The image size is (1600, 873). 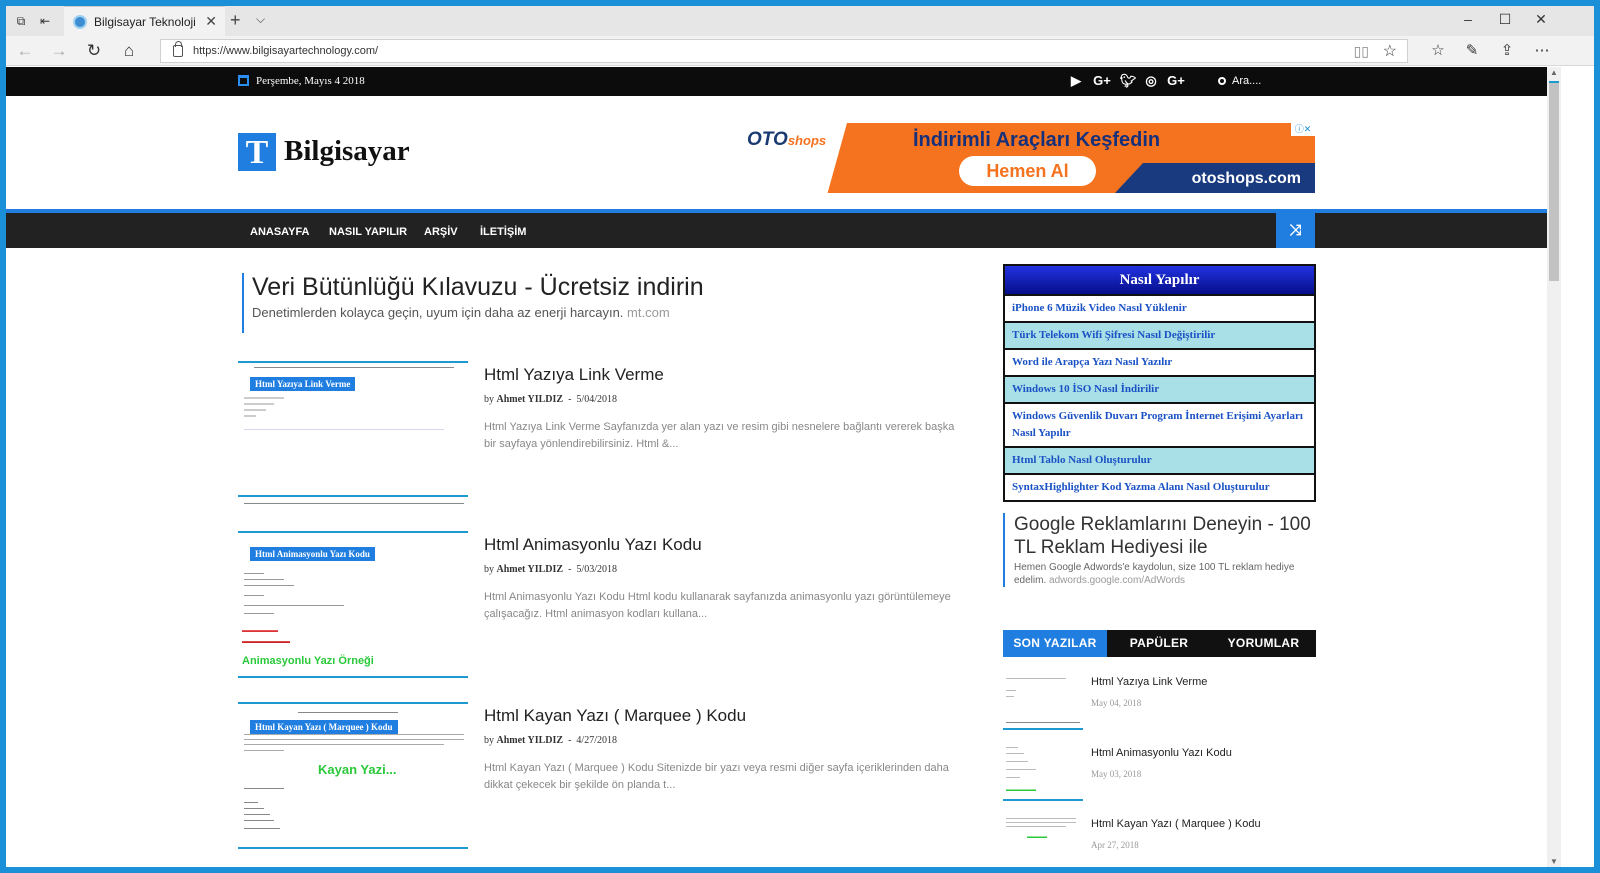 What do you see at coordinates (1554, 181) in the screenshot?
I see `scrollbar-thumb` at bounding box center [1554, 181].